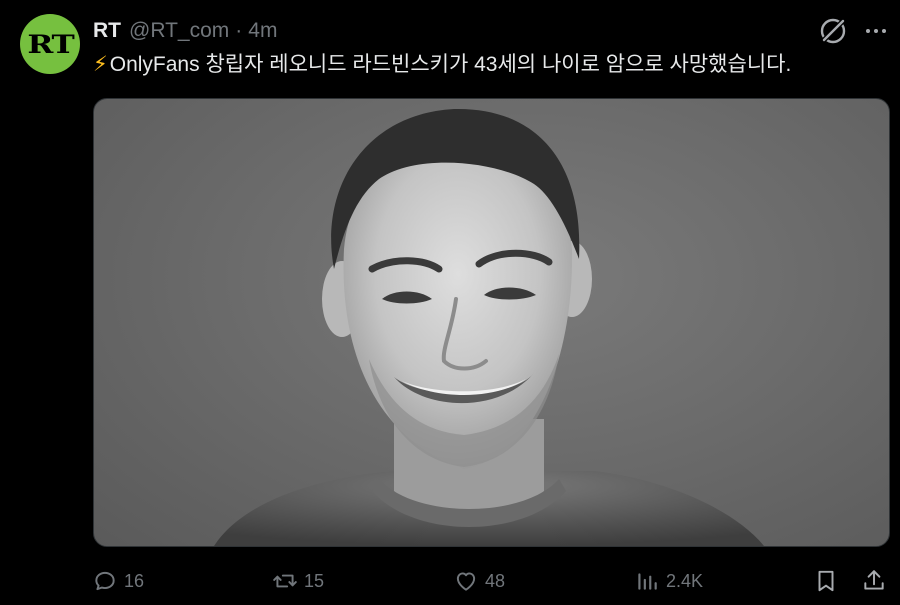 This screenshot has width=900, height=605. I want to click on like-count: 48, so click(495, 580).